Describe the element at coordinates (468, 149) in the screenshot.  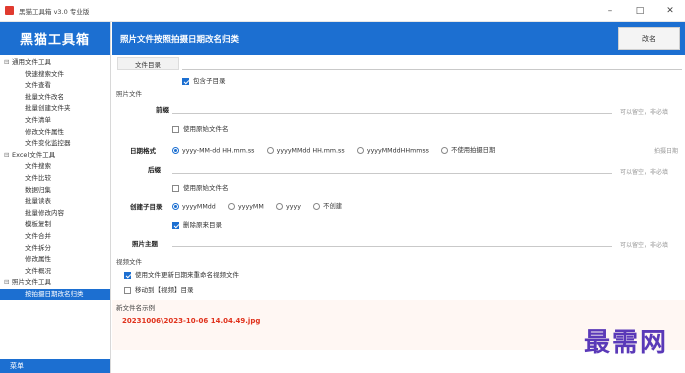
I see `date-format-option: 不使用拍摄日期` at that location.